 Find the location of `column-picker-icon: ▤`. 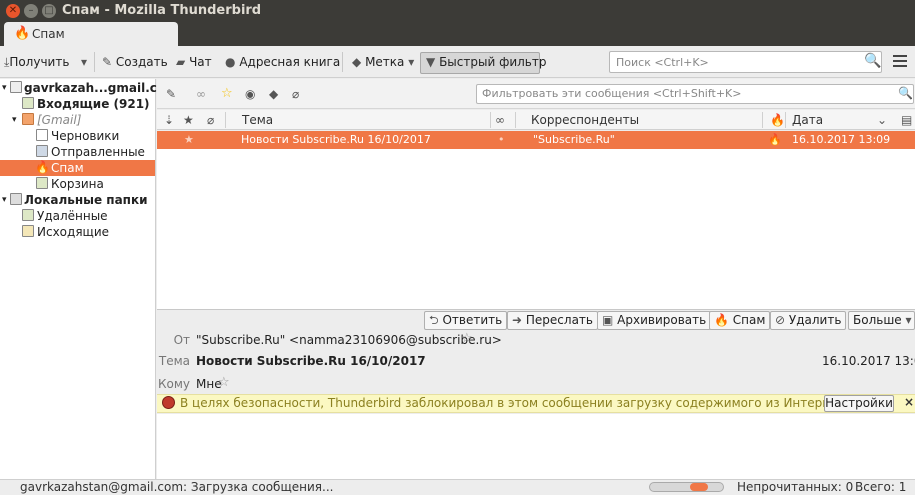

column-picker-icon: ▤ is located at coordinates (906, 120).